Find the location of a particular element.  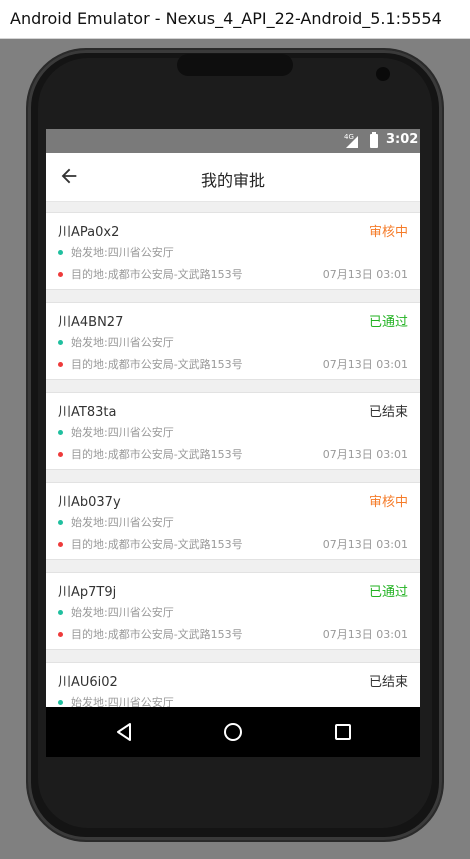

battery-icon is located at coordinates (374, 140).